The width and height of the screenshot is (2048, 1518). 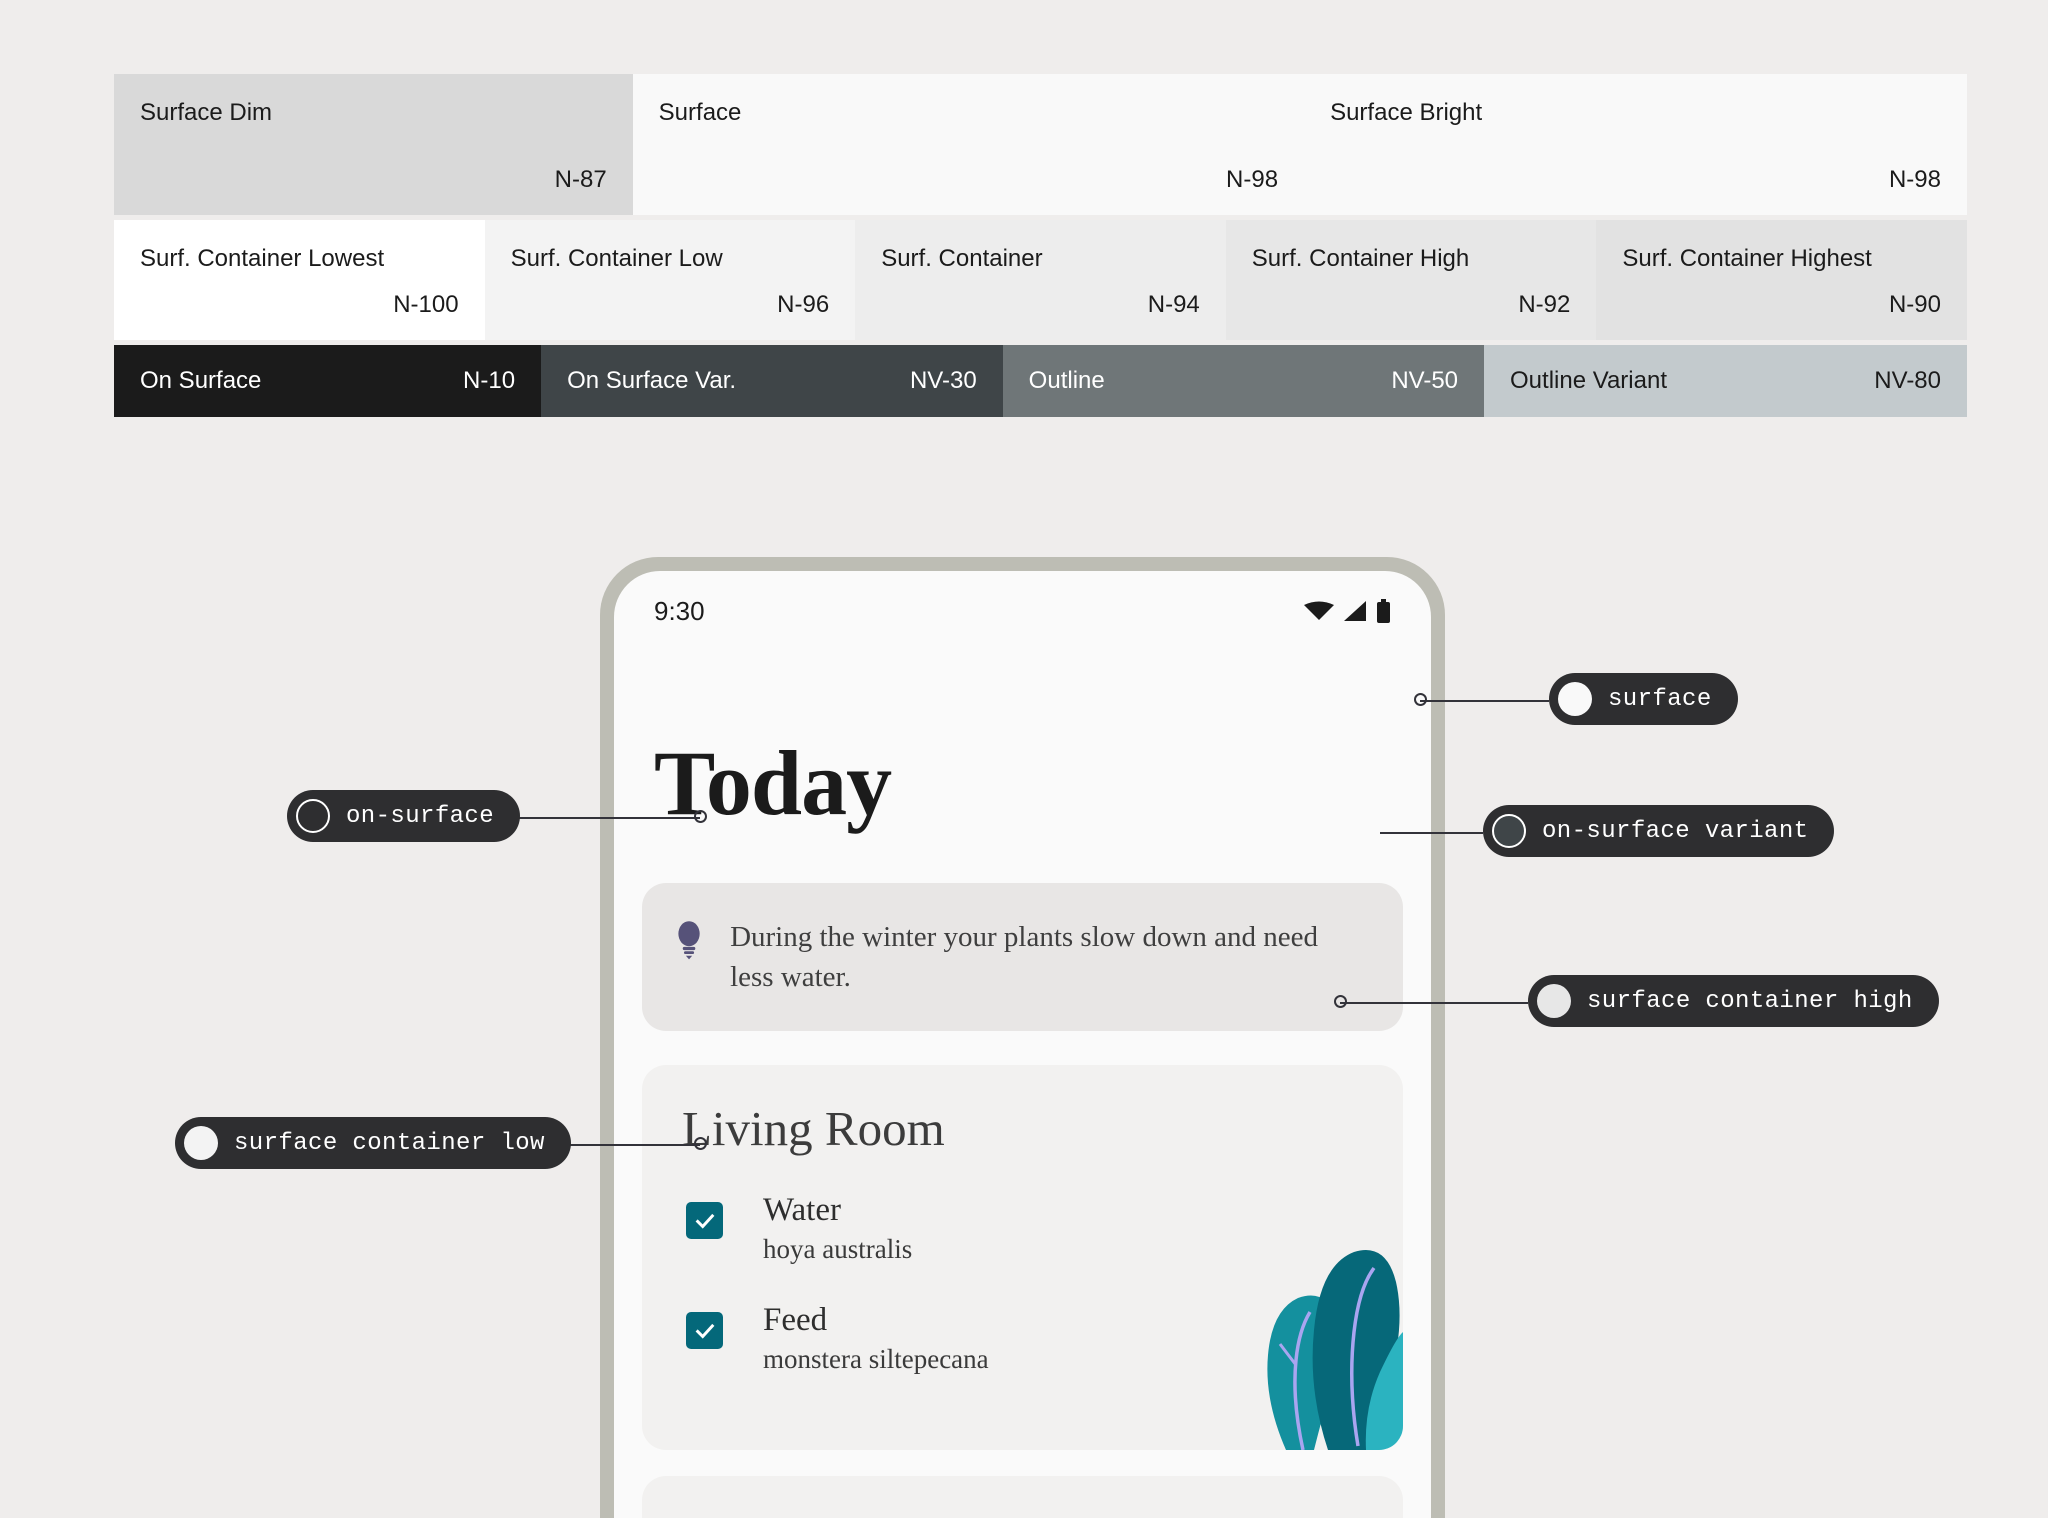 What do you see at coordinates (1425, 380) in the screenshot?
I see `swatch-tone: NV-50` at bounding box center [1425, 380].